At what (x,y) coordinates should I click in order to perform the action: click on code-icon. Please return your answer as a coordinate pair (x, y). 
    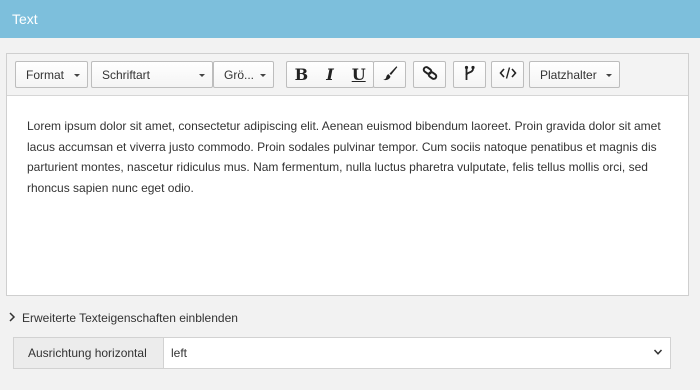
    Looking at the image, I should click on (507, 74).